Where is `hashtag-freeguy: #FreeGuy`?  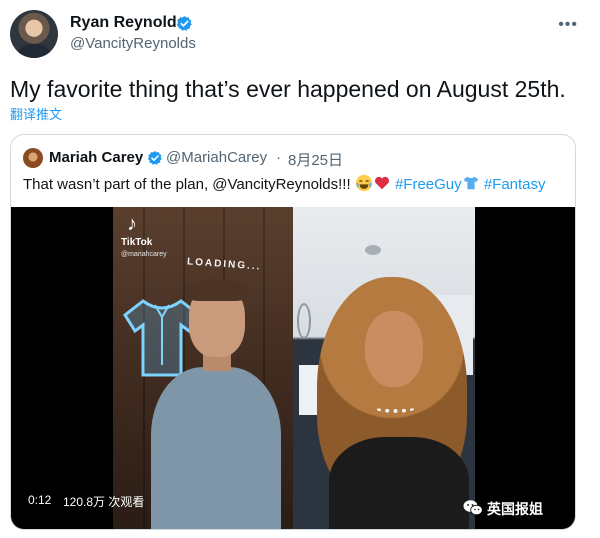
hashtag-freeguy: #FreeGuy is located at coordinates (428, 184).